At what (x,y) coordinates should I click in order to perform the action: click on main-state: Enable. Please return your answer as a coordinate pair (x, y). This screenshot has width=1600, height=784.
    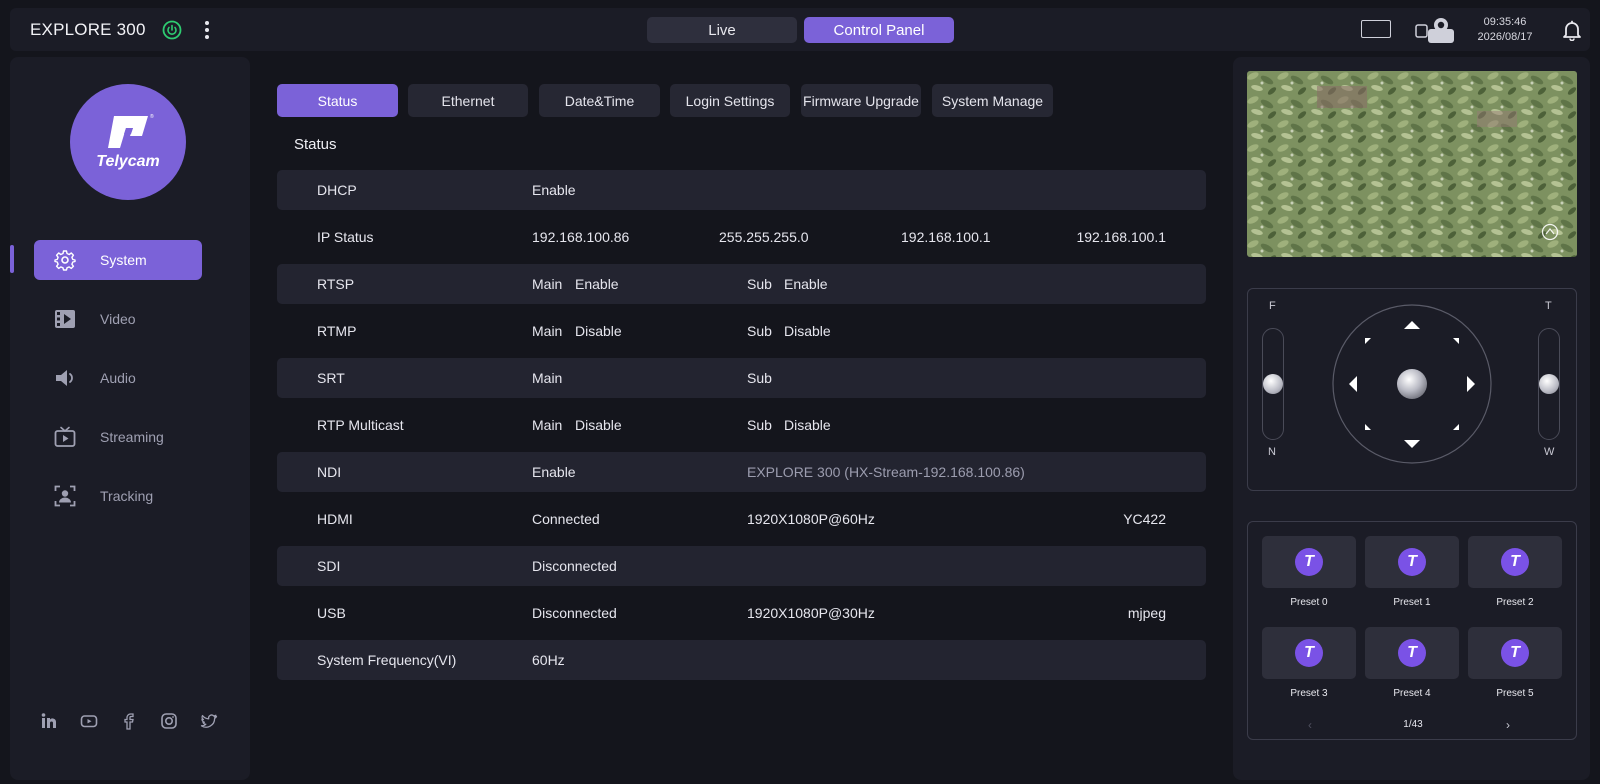
    Looking at the image, I should click on (597, 284).